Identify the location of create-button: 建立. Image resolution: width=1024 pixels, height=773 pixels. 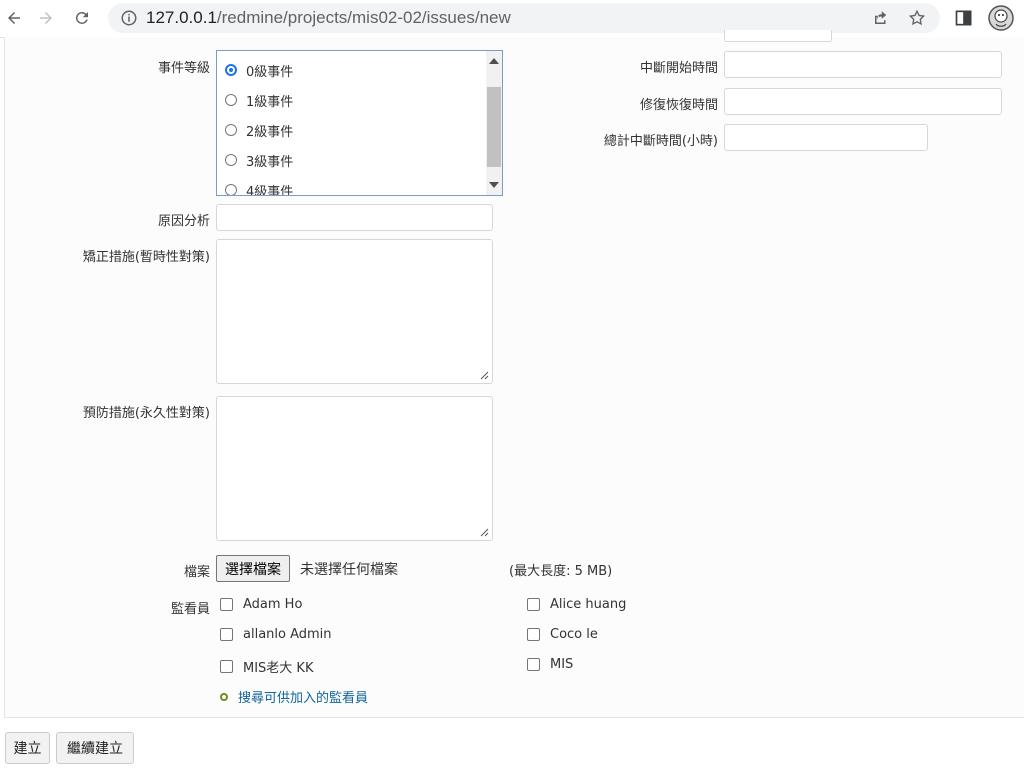
(27, 748).